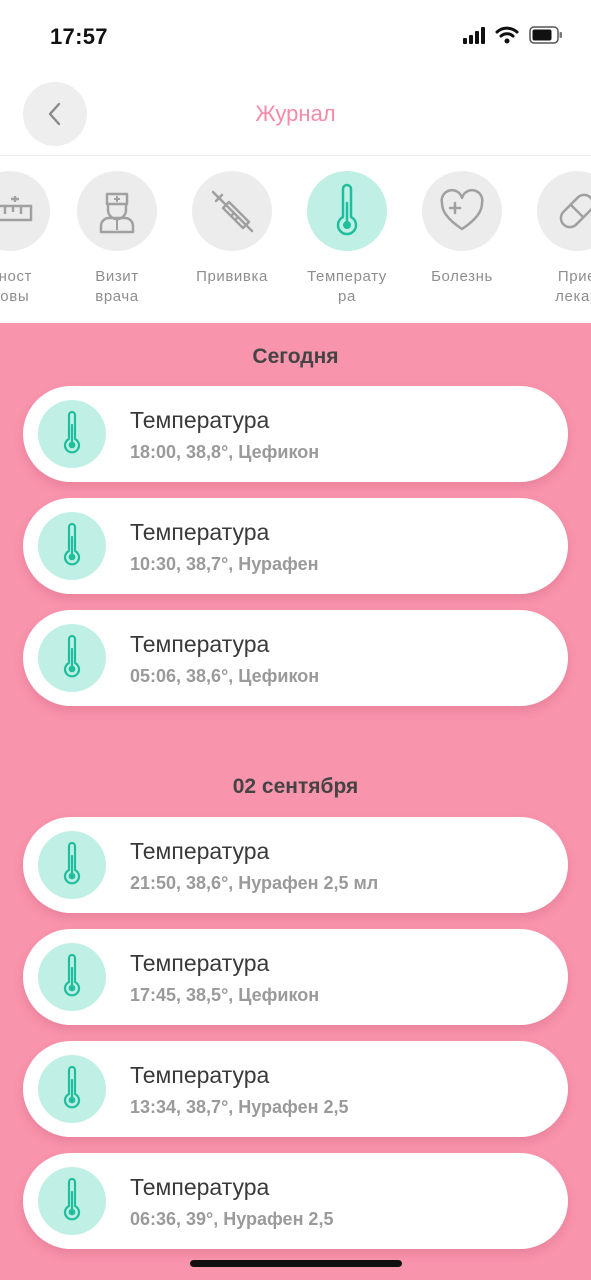 The width and height of the screenshot is (591, 1280). Describe the element at coordinates (295, 786) in the screenshot. I see `section-title: 02 сентября` at that location.